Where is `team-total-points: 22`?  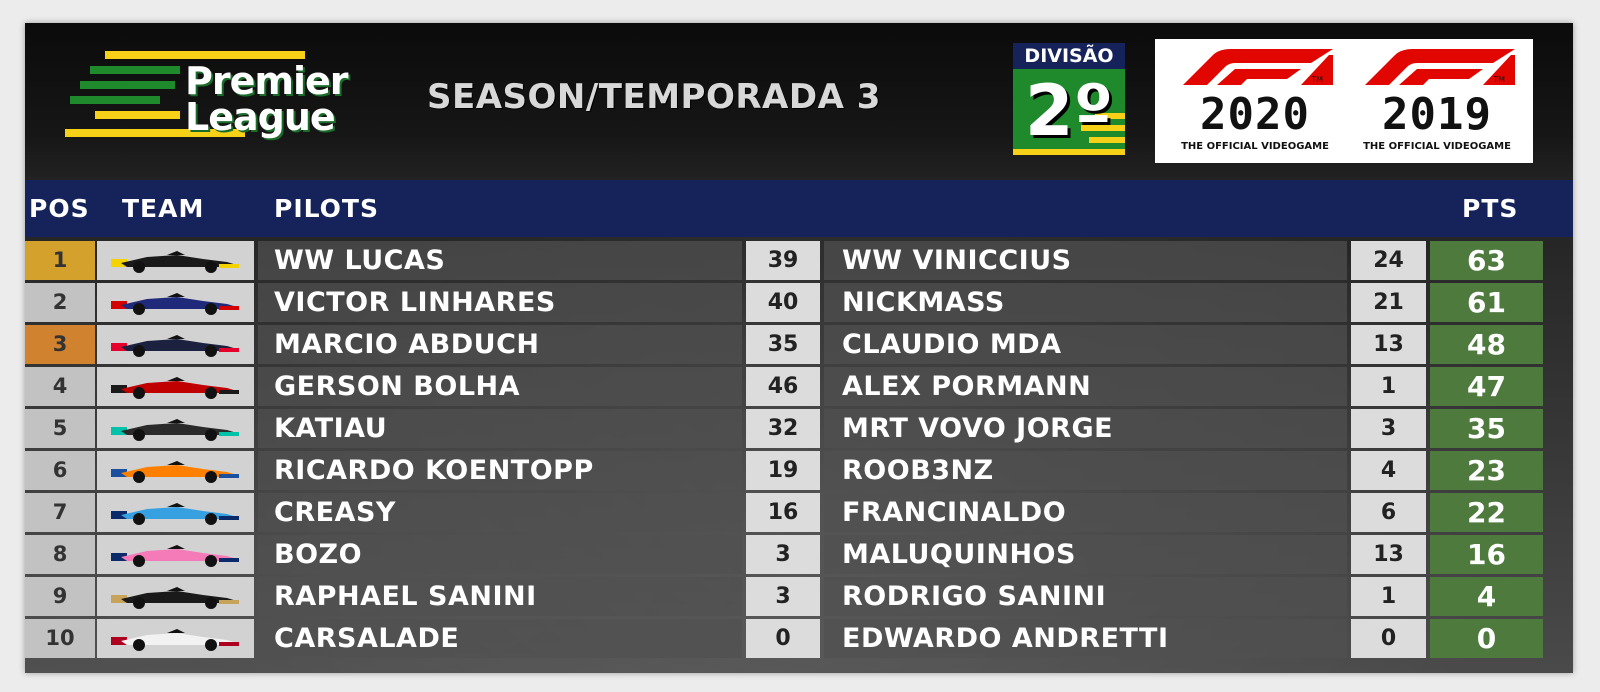 team-total-points: 22 is located at coordinates (1486, 512).